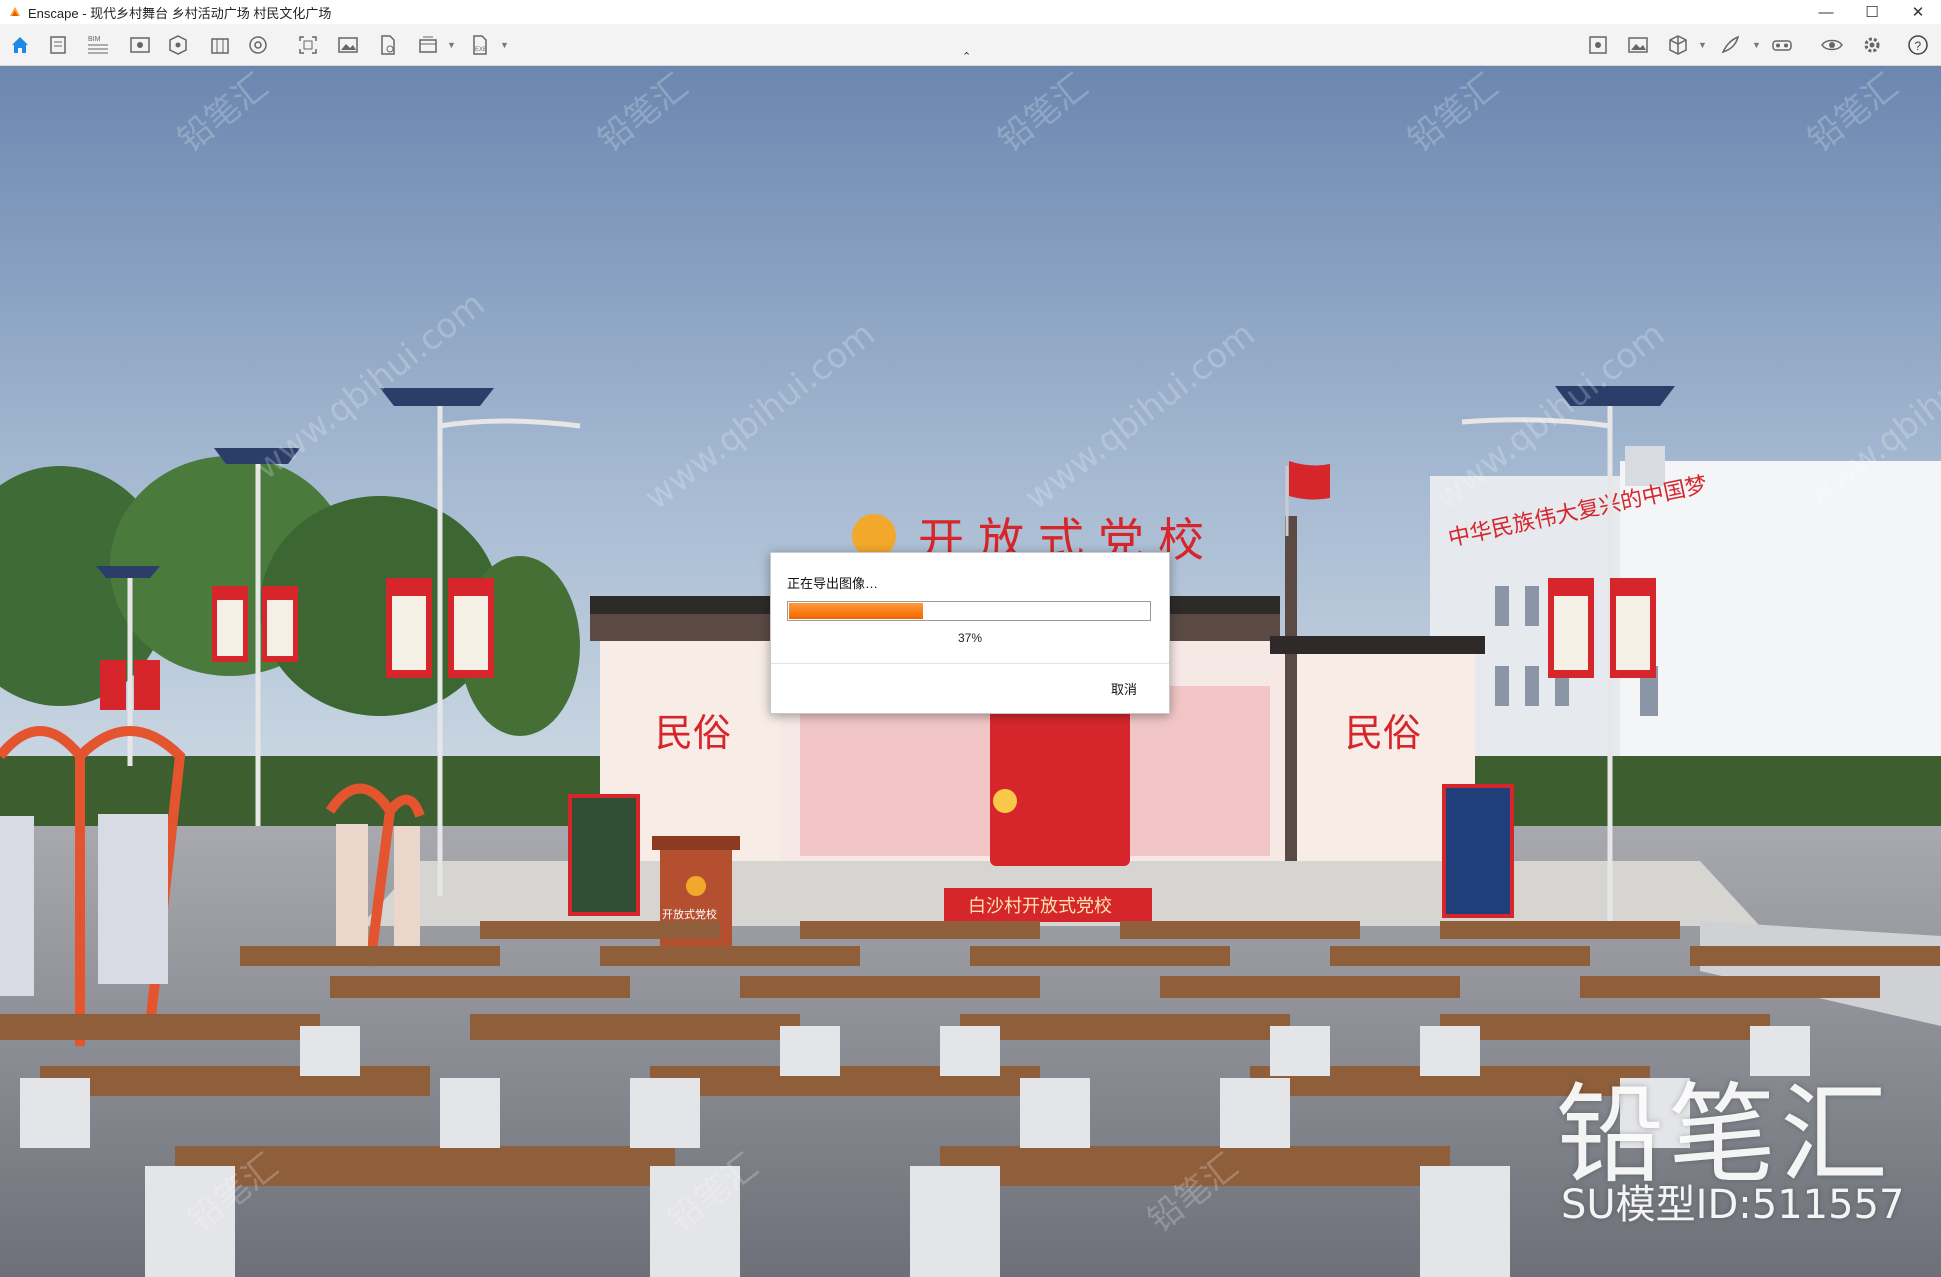  Describe the element at coordinates (451, 45) in the screenshot. I see `batch-render-dropdown-icon: ▼` at that location.